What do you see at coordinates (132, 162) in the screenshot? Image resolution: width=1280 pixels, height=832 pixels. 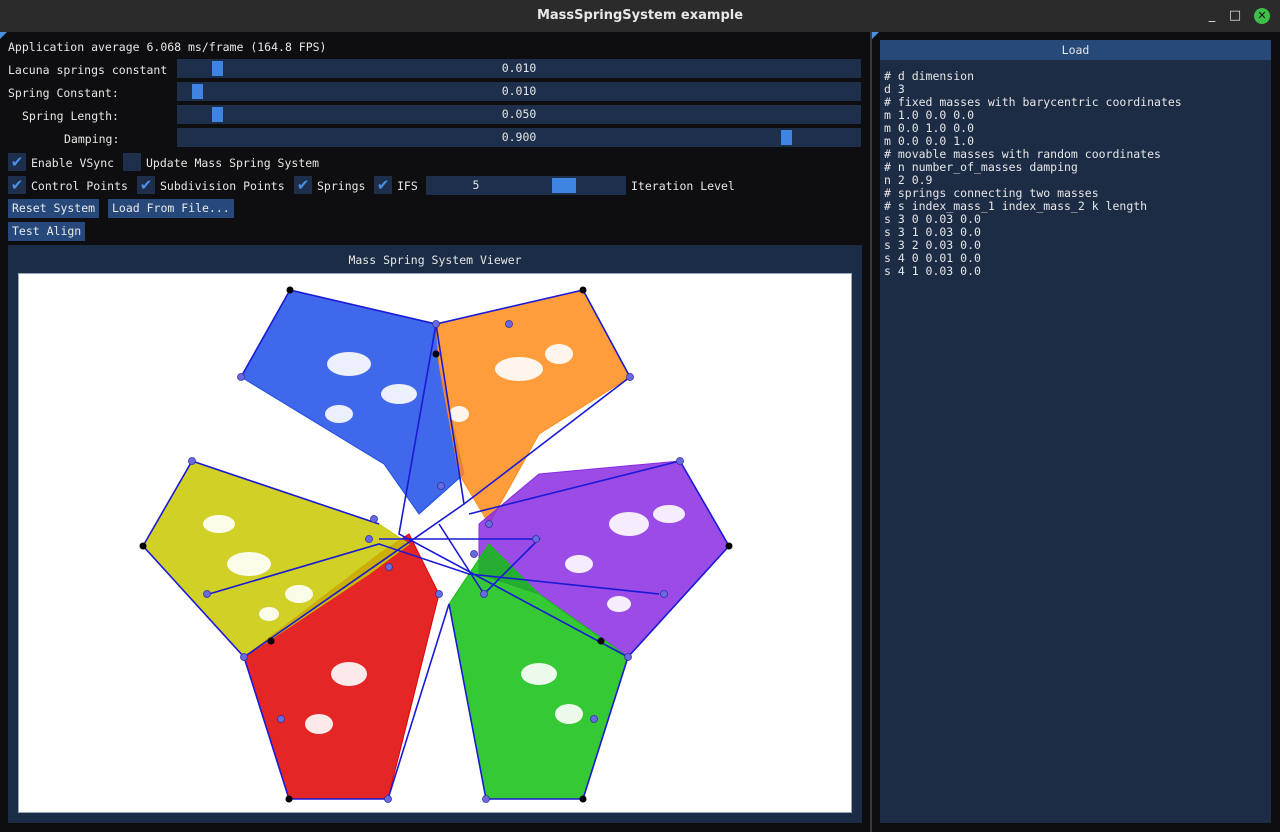 I see `update-mass-spring-checkbox: ✔` at bounding box center [132, 162].